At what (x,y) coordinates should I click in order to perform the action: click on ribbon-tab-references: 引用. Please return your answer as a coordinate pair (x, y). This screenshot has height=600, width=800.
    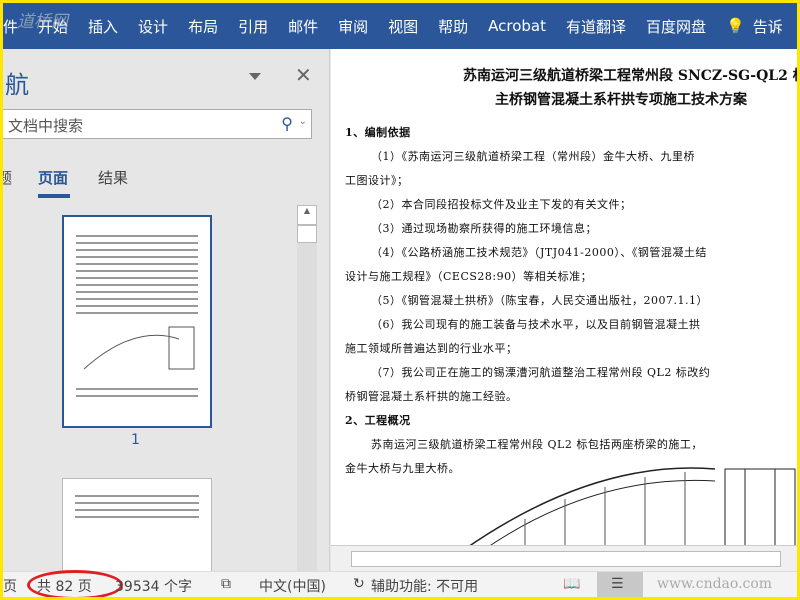
    Looking at the image, I should click on (253, 26).